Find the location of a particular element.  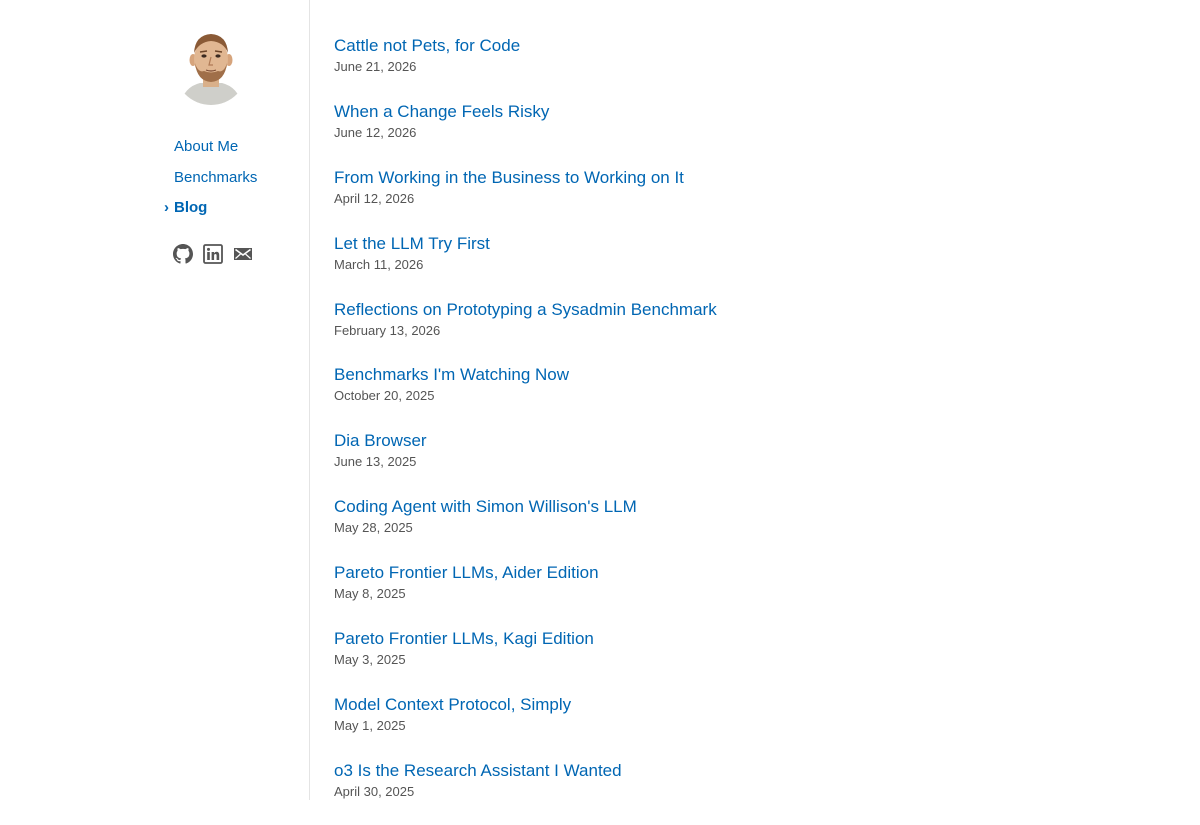

post-title-link: Benchmarks I'm Watching Now is located at coordinates (451, 375).